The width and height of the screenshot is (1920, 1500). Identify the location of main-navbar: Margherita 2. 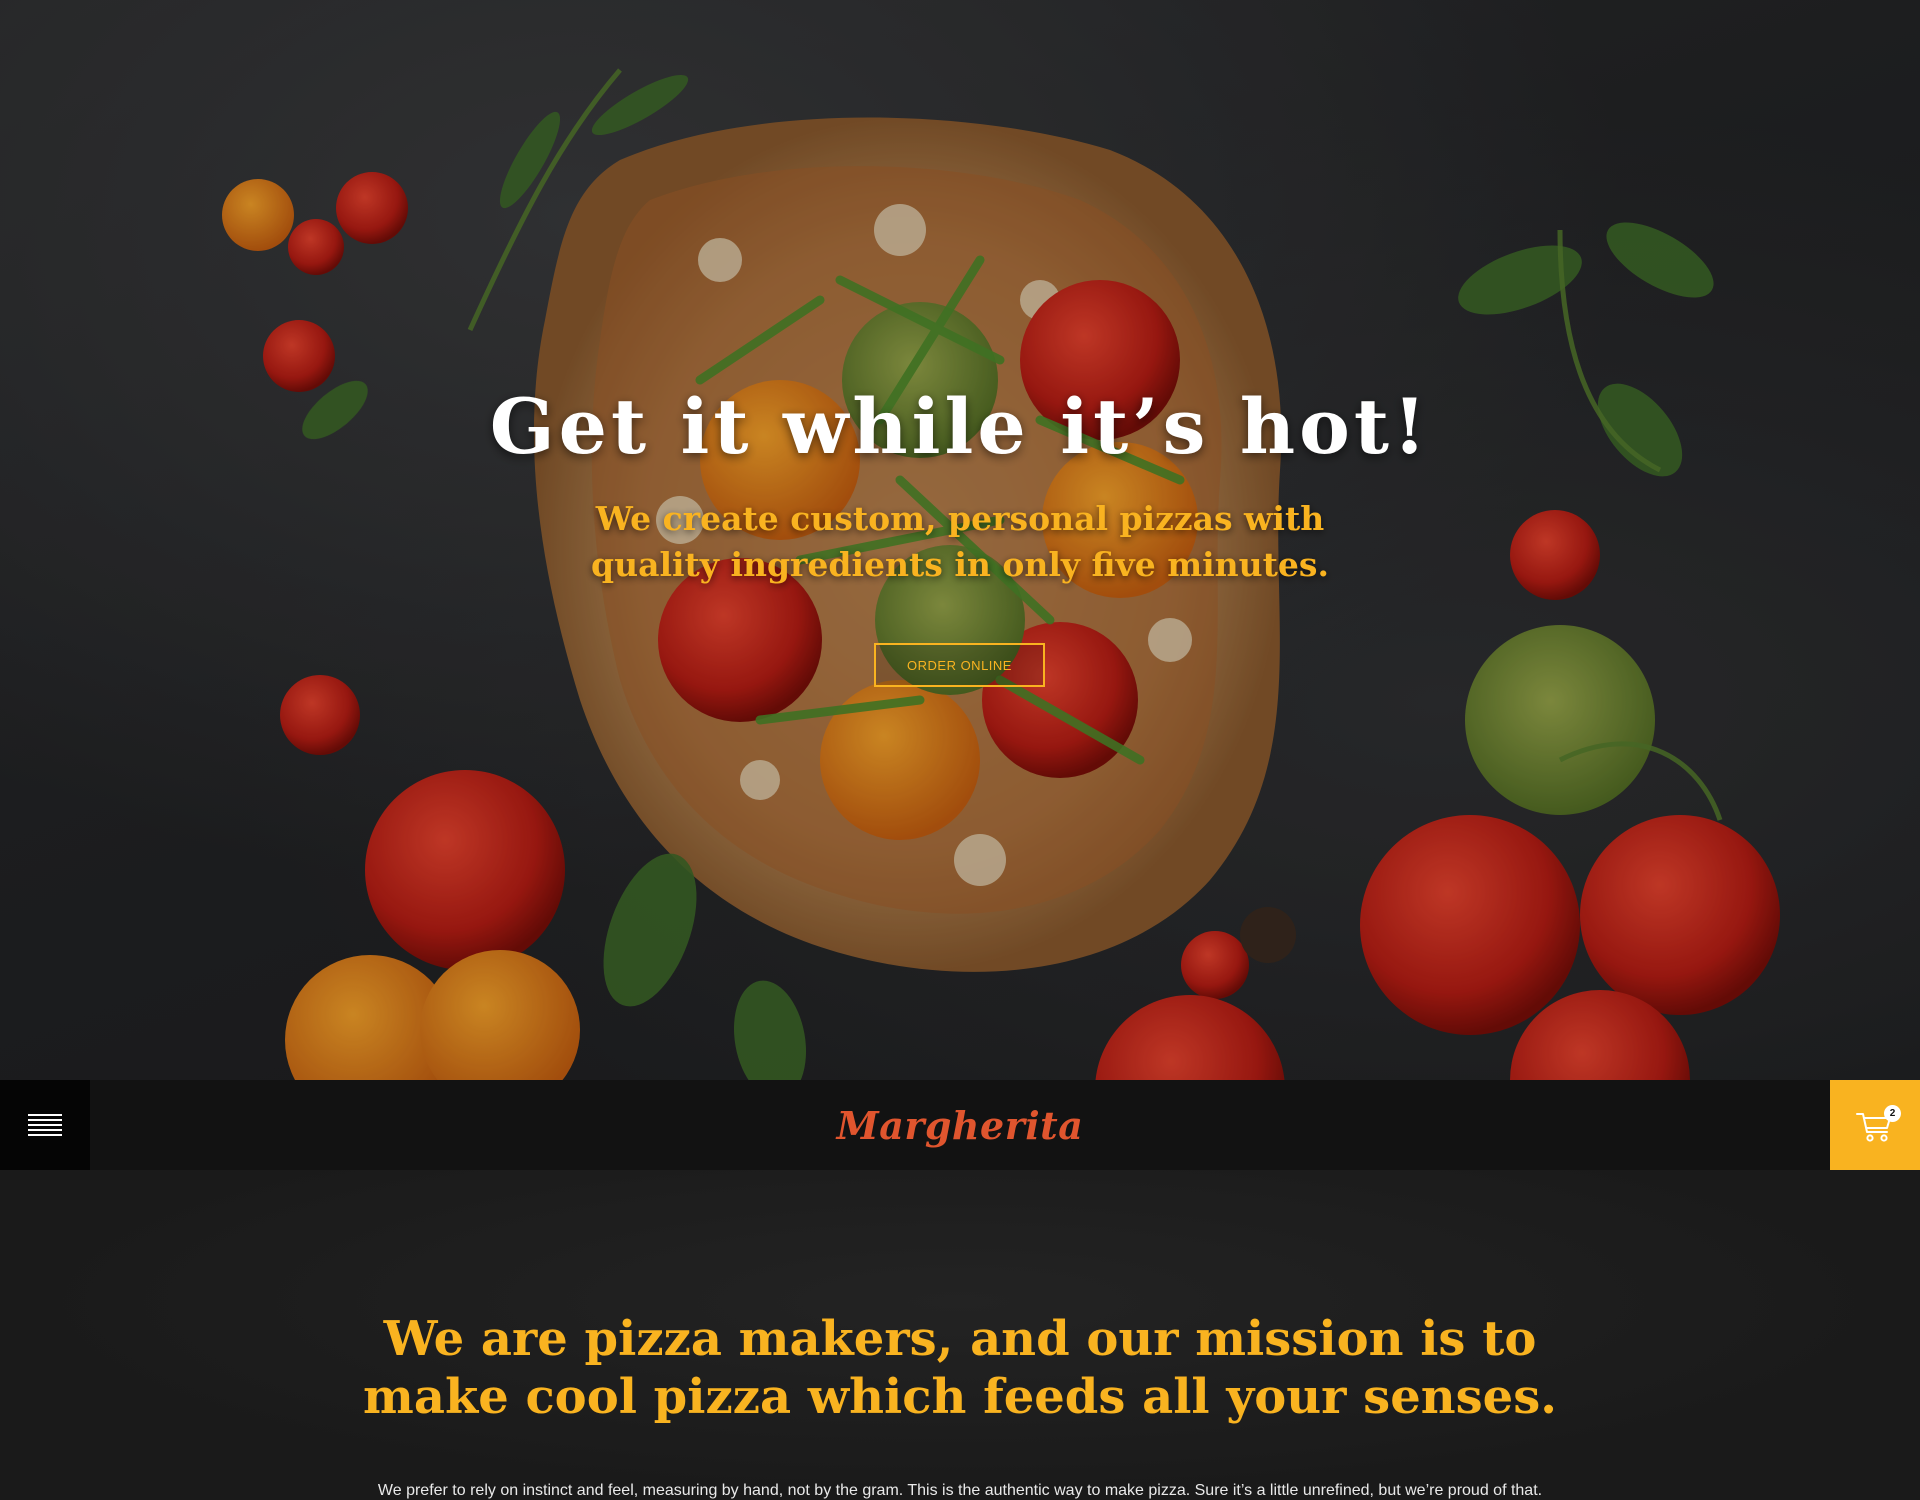
(960, 1125).